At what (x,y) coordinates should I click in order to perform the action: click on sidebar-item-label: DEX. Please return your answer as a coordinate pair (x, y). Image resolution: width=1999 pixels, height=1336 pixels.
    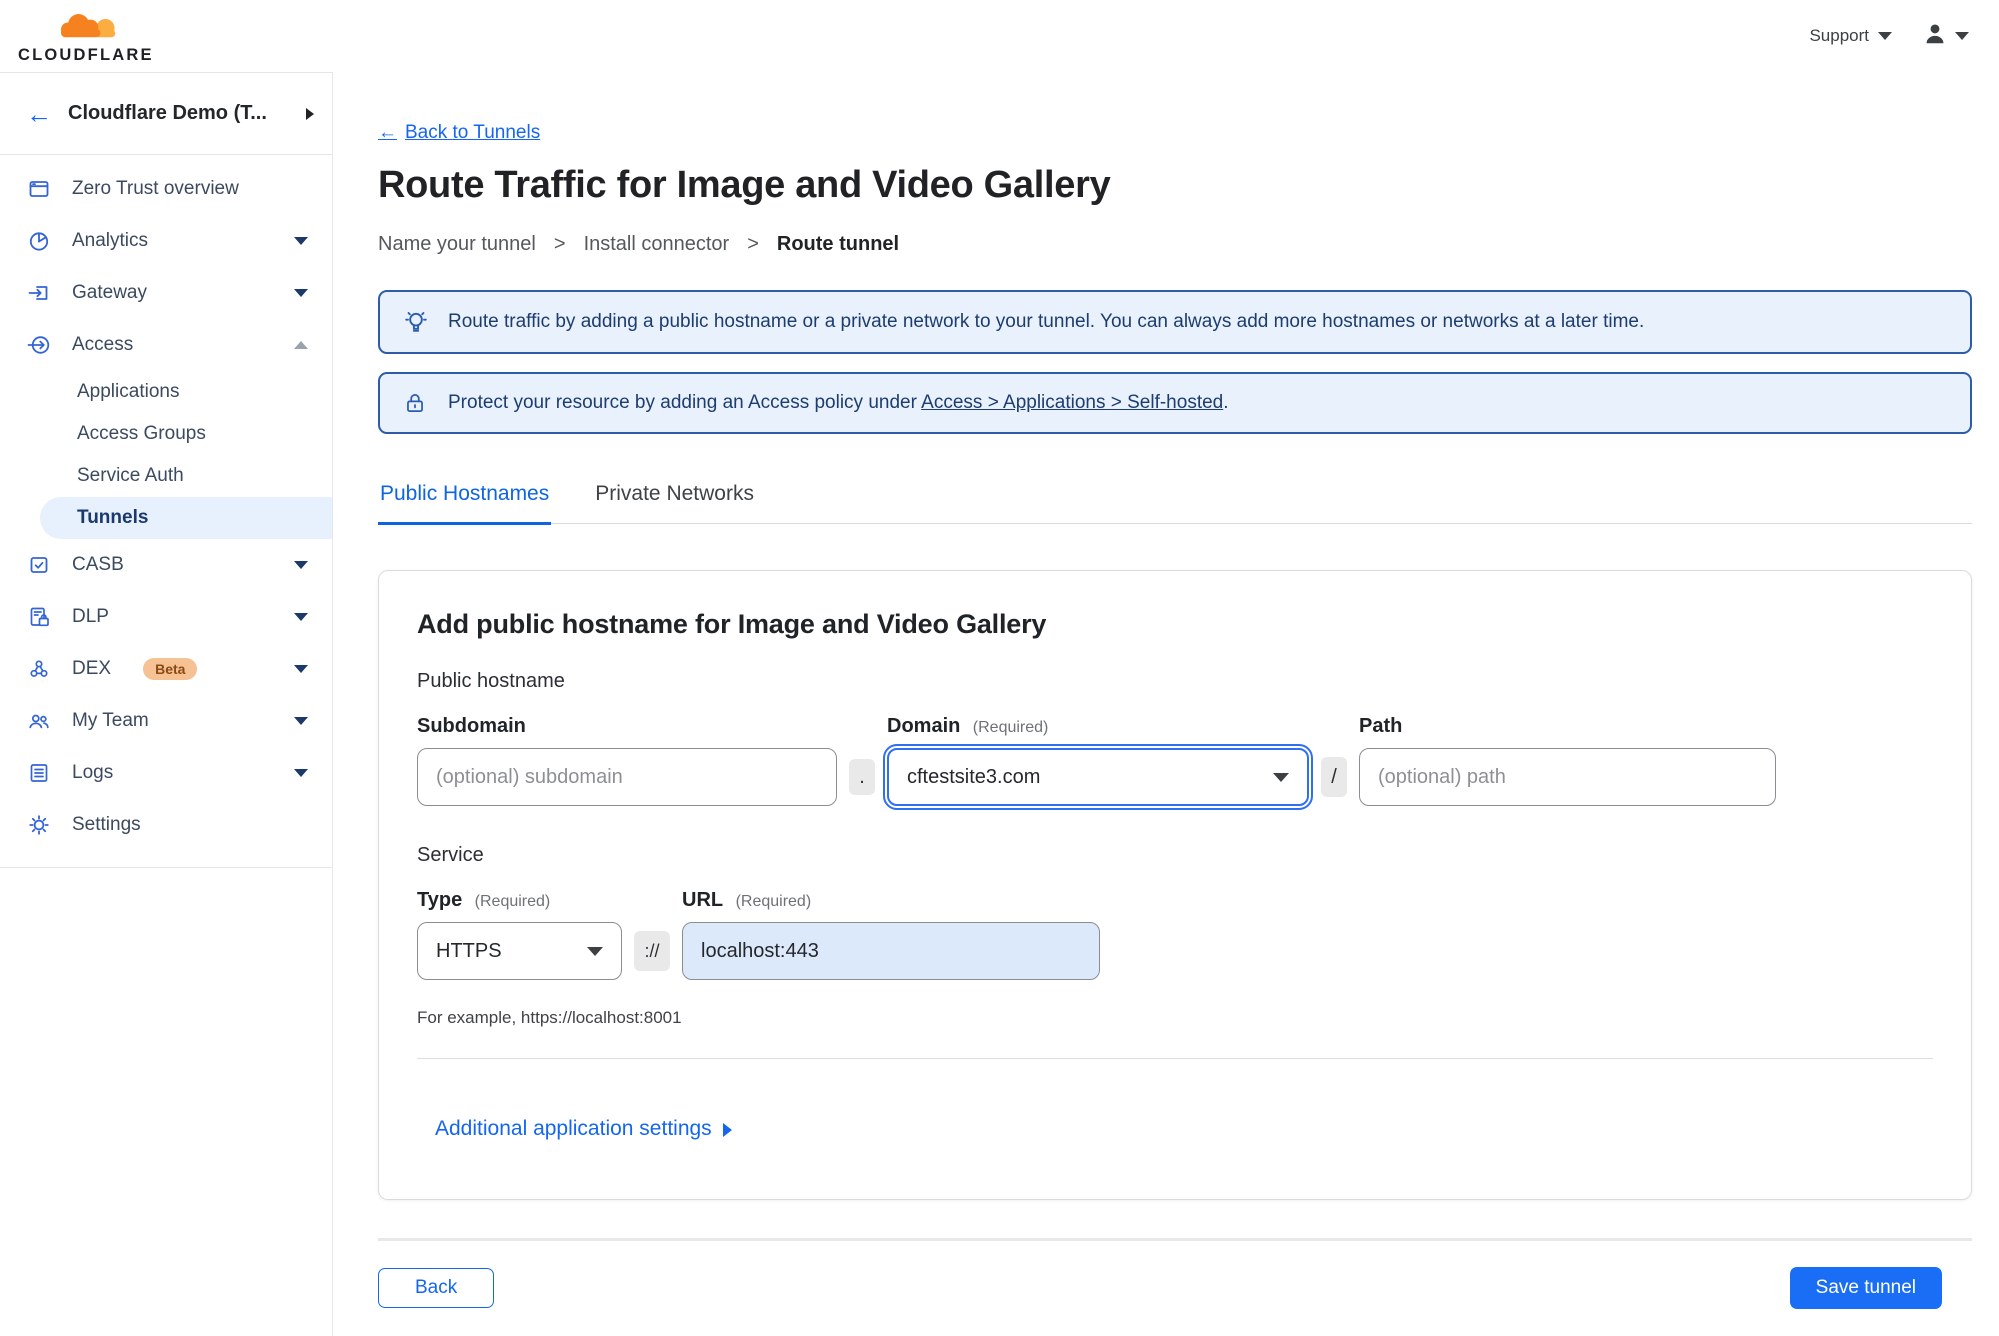
    Looking at the image, I should click on (92, 668).